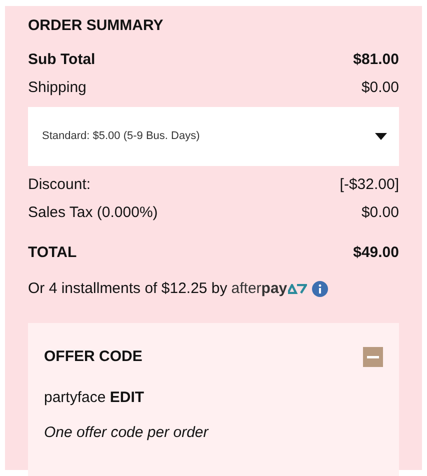 Image resolution: width=427 pixels, height=476 pixels. What do you see at coordinates (320, 289) in the screenshot?
I see `info-icon` at bounding box center [320, 289].